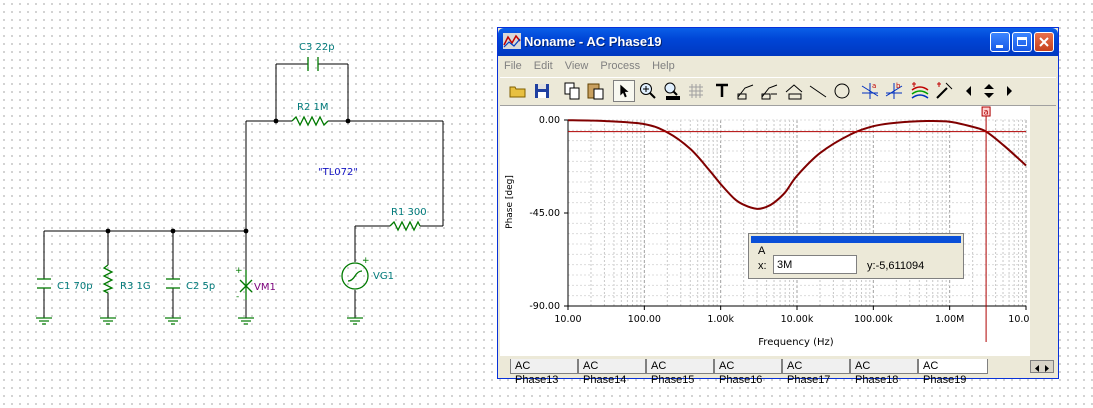 The height and width of the screenshot is (408, 1093). I want to click on label-c2: C2 5p, so click(200, 286).